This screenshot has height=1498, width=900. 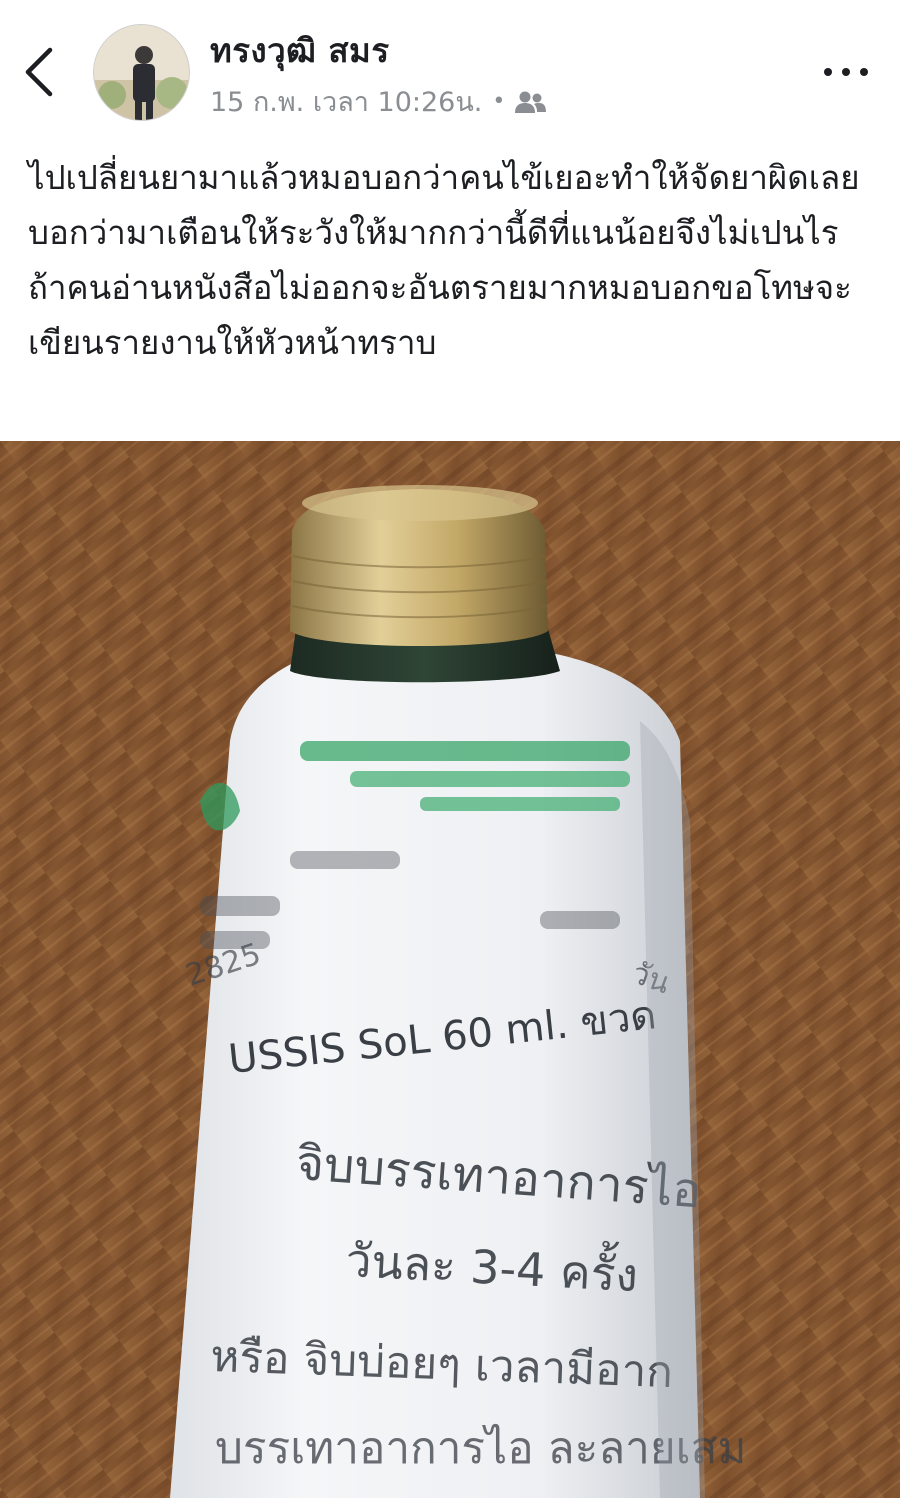 I want to click on post-header: ทรงวุฒิ สมร 15 ก.พ. เวลา 10:26น. •, so click(x=450, y=65).